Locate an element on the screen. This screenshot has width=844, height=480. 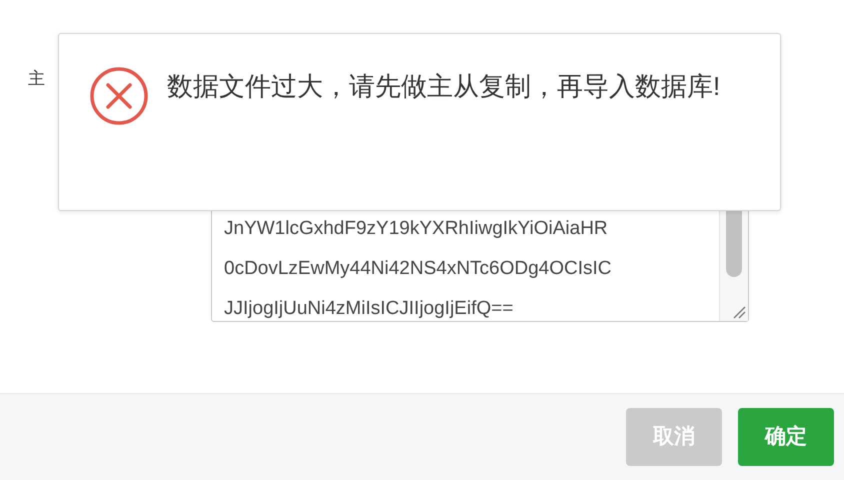
toast-message: 数据文件过大，请先做主从复制，再导入数据库! is located at coordinates (444, 86).